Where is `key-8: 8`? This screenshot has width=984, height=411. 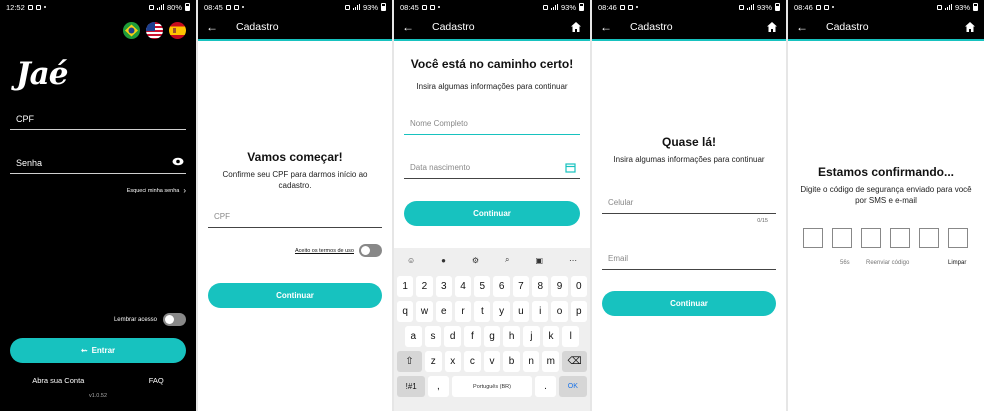 key-8: 8 is located at coordinates (540, 286).